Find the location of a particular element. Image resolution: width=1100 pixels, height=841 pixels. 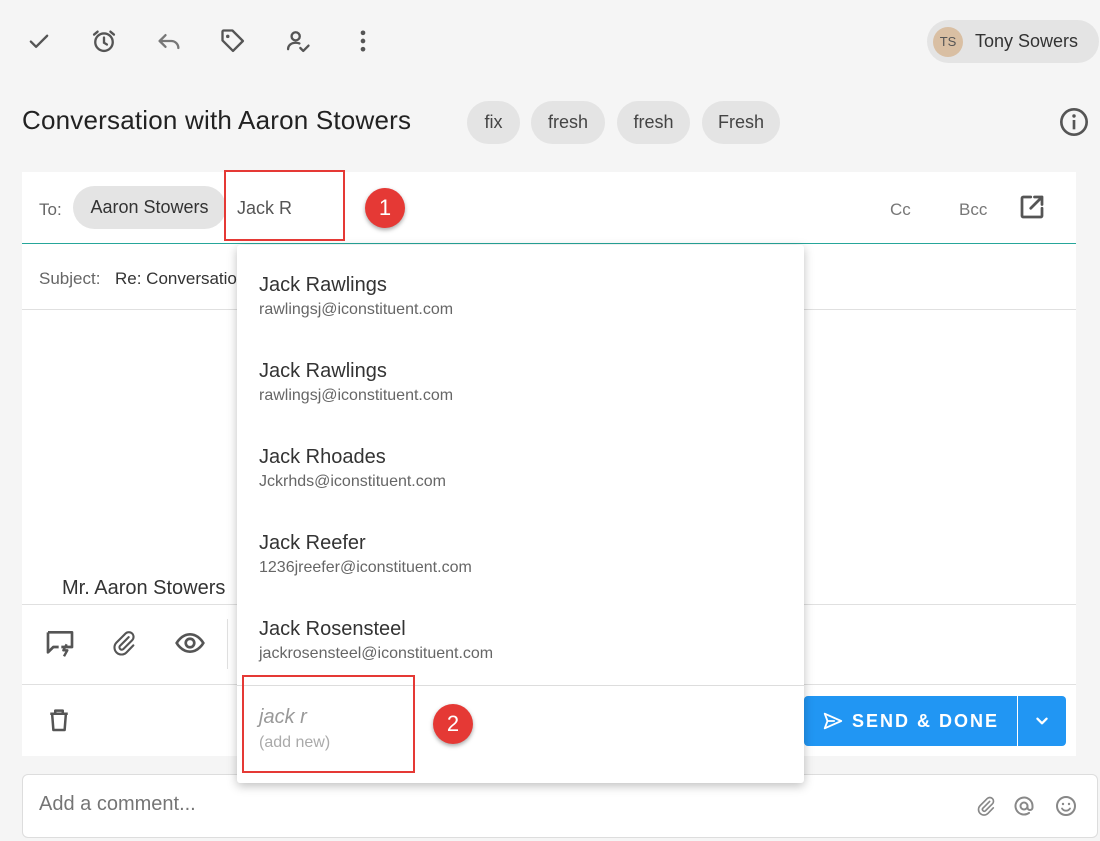

send-label: SEND & DONE is located at coordinates (925, 720).